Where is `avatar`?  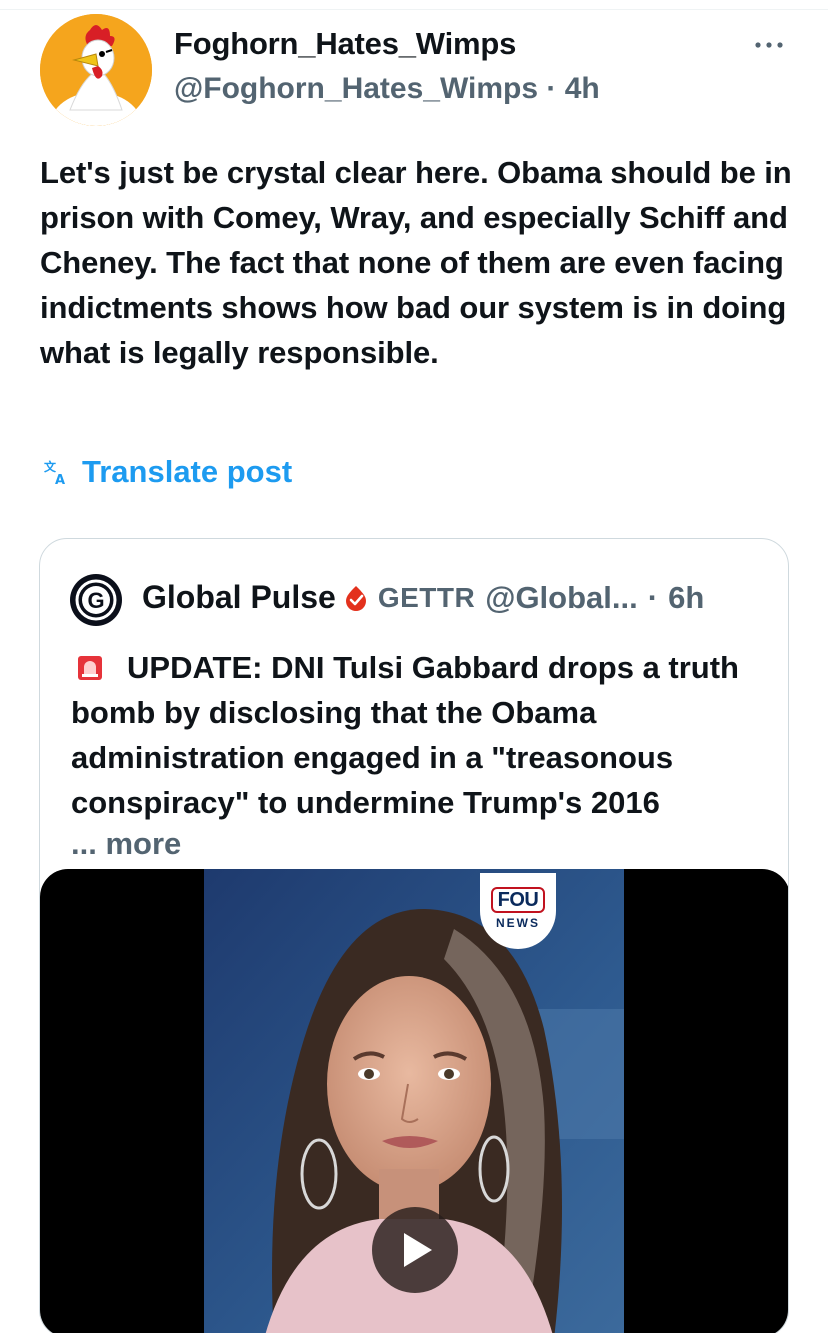
avatar is located at coordinates (96, 70).